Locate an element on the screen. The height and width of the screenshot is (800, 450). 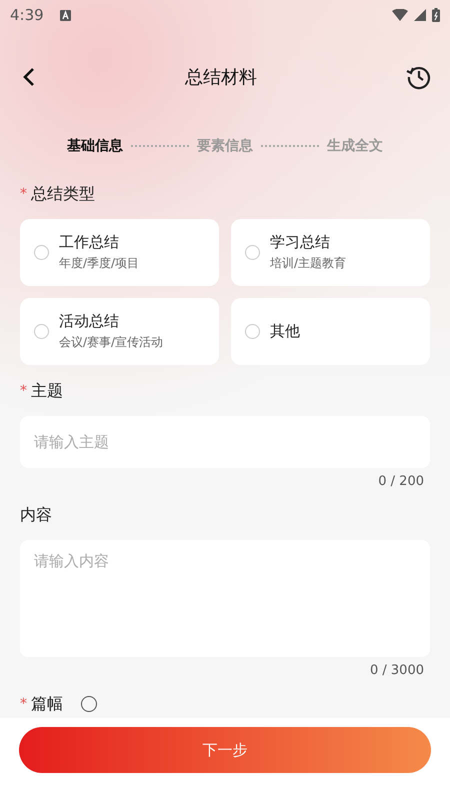
option-card: 学习总结 培训/主题教育 is located at coordinates (330, 252).